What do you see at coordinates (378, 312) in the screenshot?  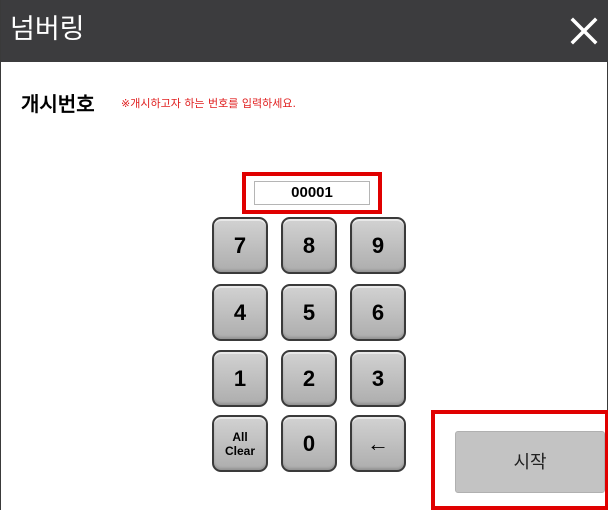 I see `key-6: 6` at bounding box center [378, 312].